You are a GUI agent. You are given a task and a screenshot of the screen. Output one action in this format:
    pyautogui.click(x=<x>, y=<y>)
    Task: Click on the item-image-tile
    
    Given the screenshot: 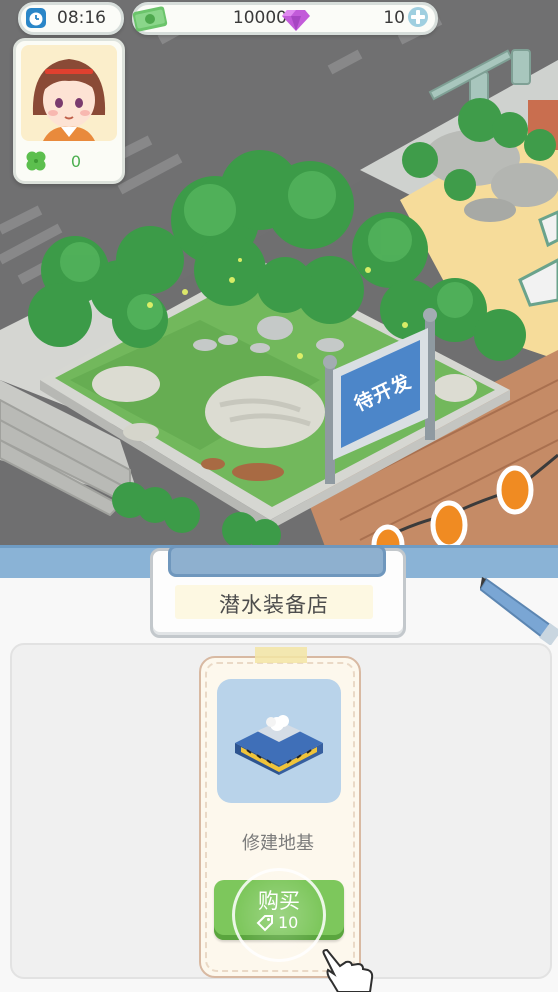 What is the action you would take?
    pyautogui.click(x=279, y=741)
    